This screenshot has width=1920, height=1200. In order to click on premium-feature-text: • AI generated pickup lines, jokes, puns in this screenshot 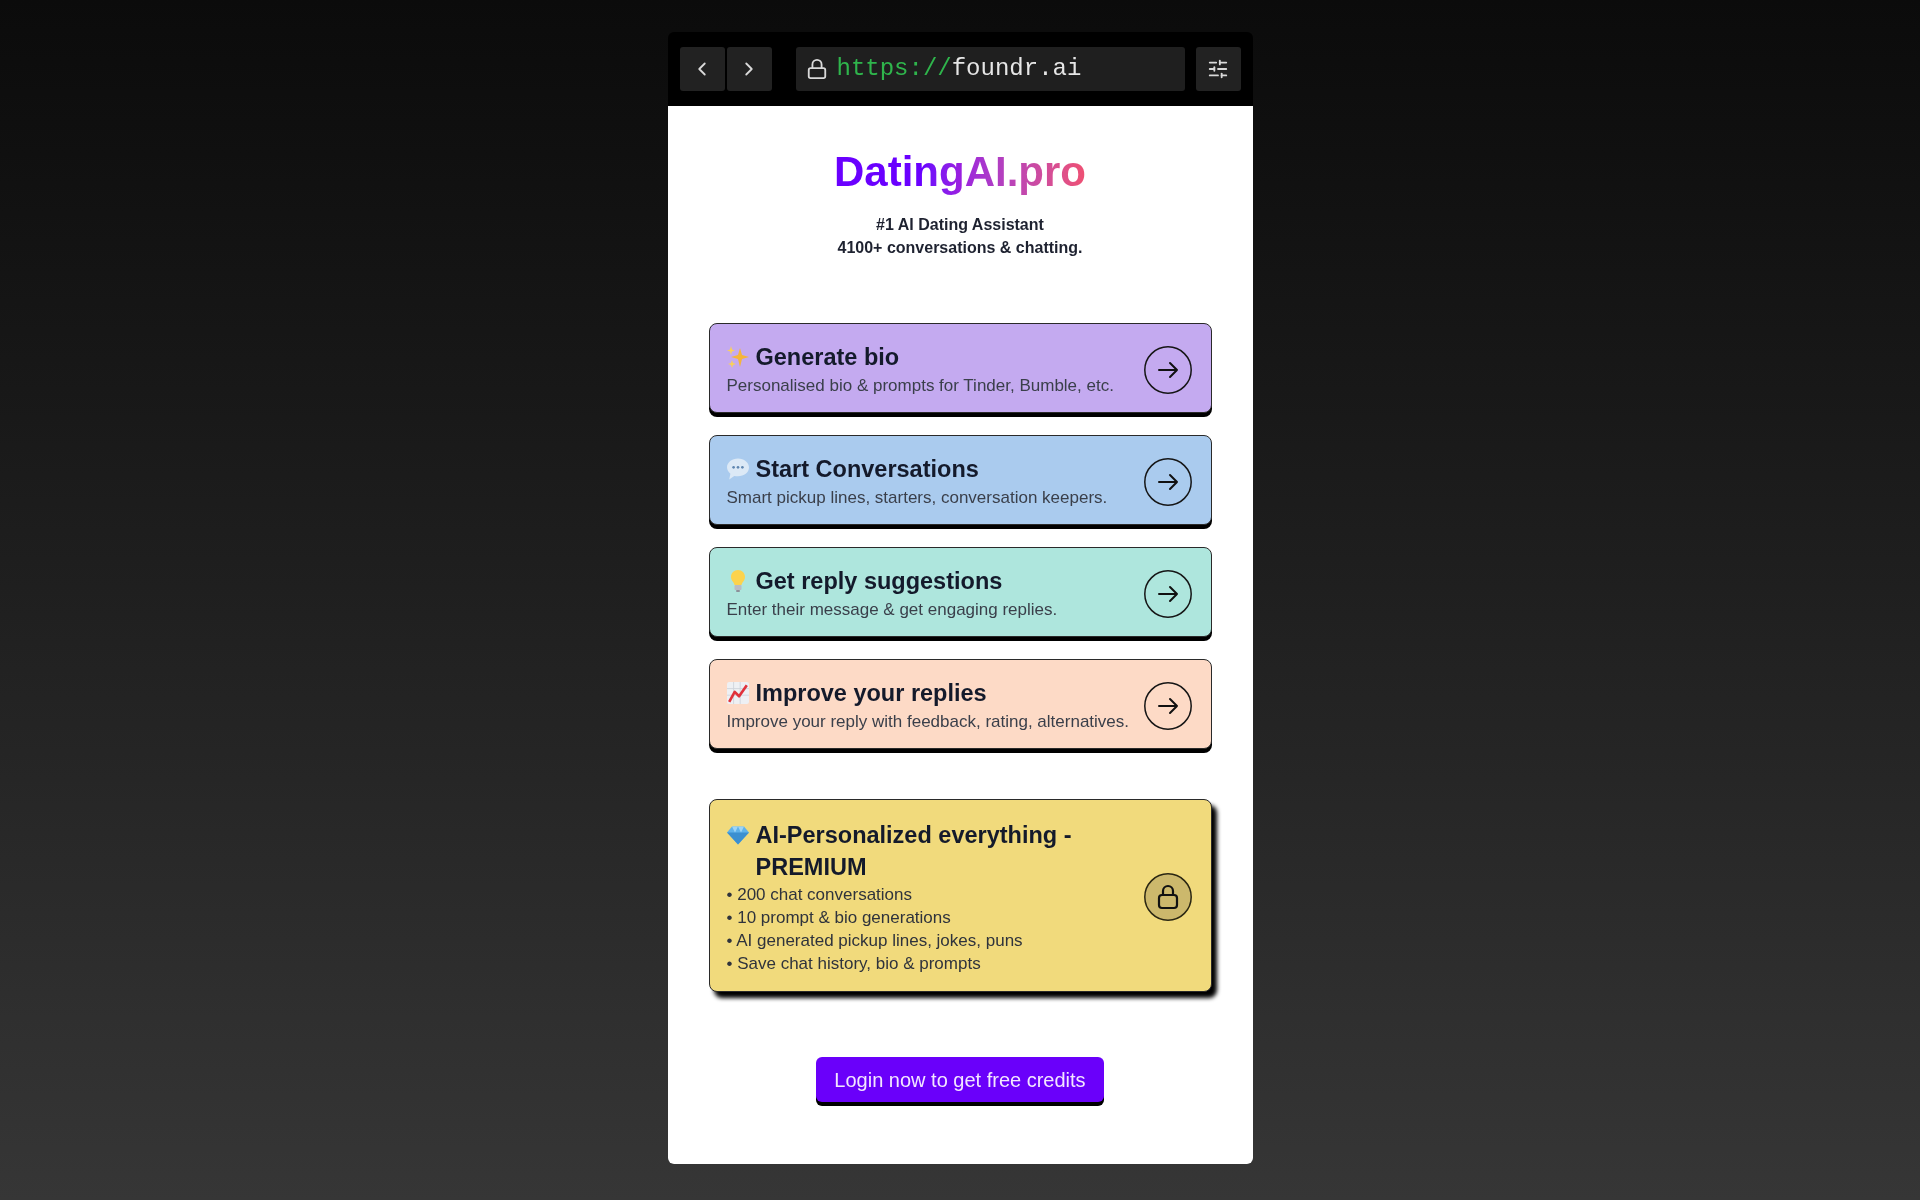, I will do `click(875, 941)`.